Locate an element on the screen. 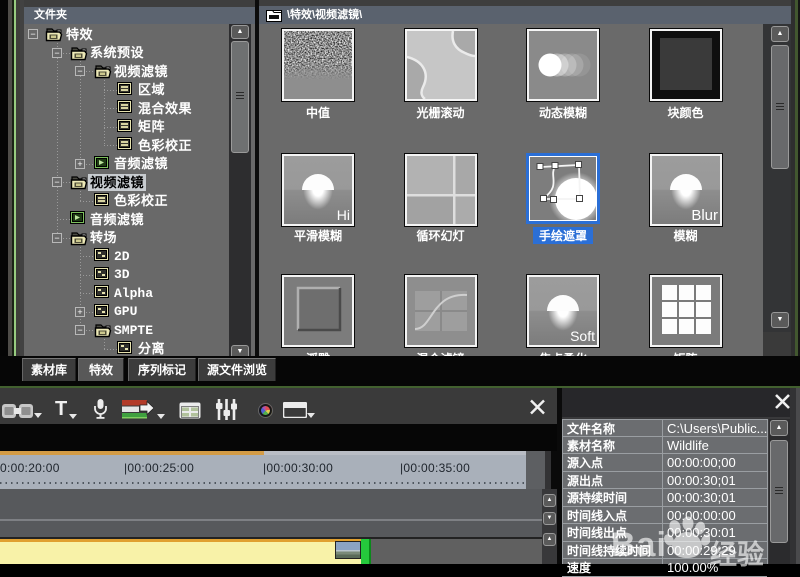 This screenshot has width=800, height=577. svg-text: Hi is located at coordinates (343, 215).